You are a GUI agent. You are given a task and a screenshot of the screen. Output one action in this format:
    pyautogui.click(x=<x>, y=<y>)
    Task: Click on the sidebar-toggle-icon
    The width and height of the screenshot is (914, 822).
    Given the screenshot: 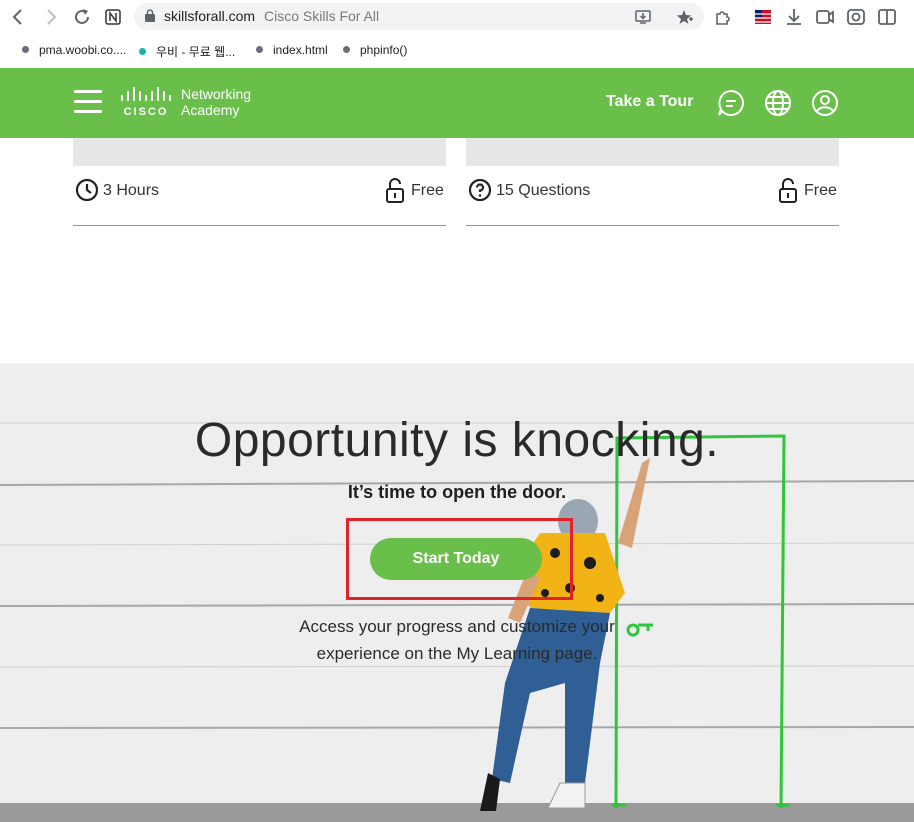 What is the action you would take?
    pyautogui.click(x=887, y=17)
    